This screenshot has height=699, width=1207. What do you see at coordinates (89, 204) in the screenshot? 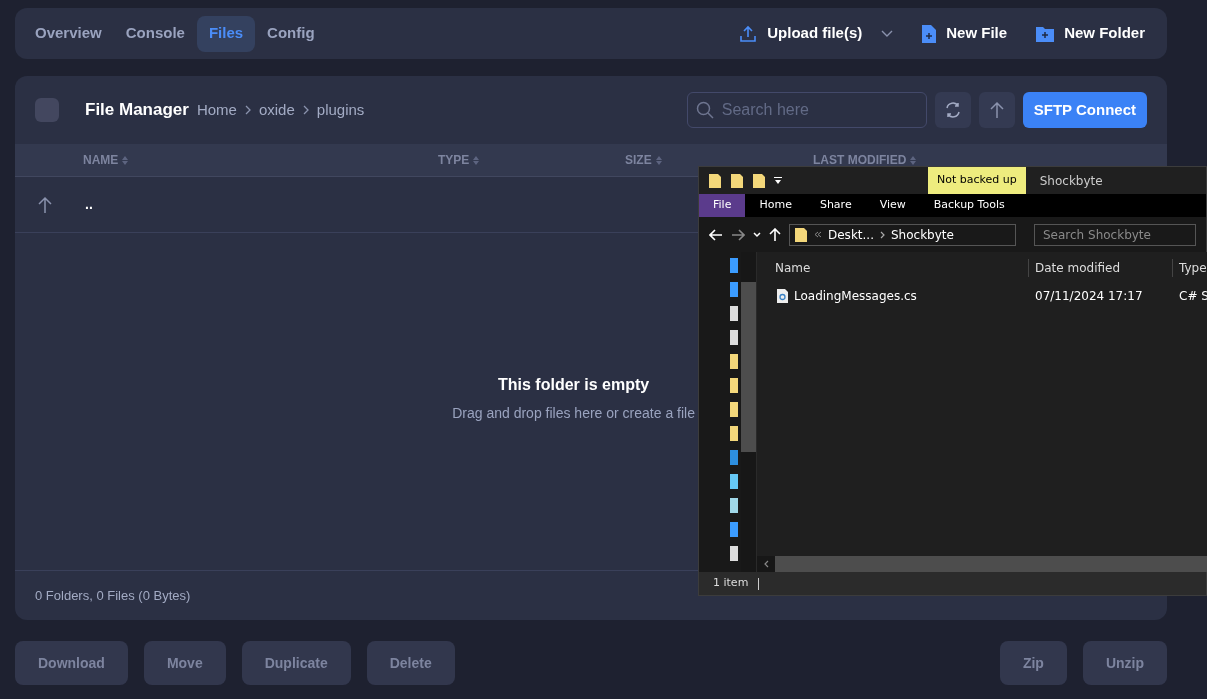
I see `parent-directory-entry: ..` at bounding box center [89, 204].